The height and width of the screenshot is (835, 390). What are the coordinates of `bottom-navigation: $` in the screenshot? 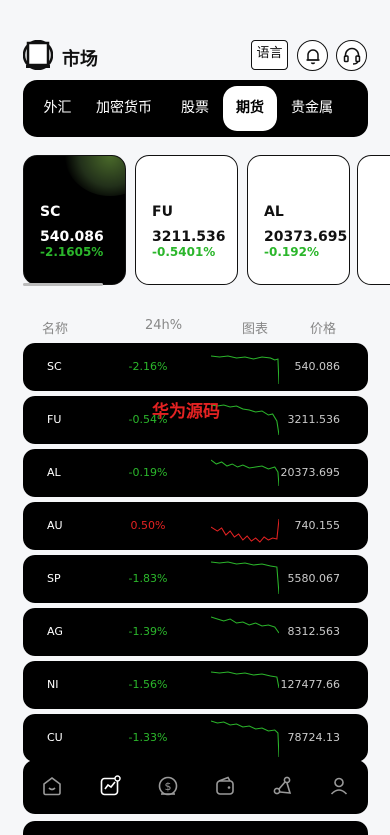 It's located at (195, 787).